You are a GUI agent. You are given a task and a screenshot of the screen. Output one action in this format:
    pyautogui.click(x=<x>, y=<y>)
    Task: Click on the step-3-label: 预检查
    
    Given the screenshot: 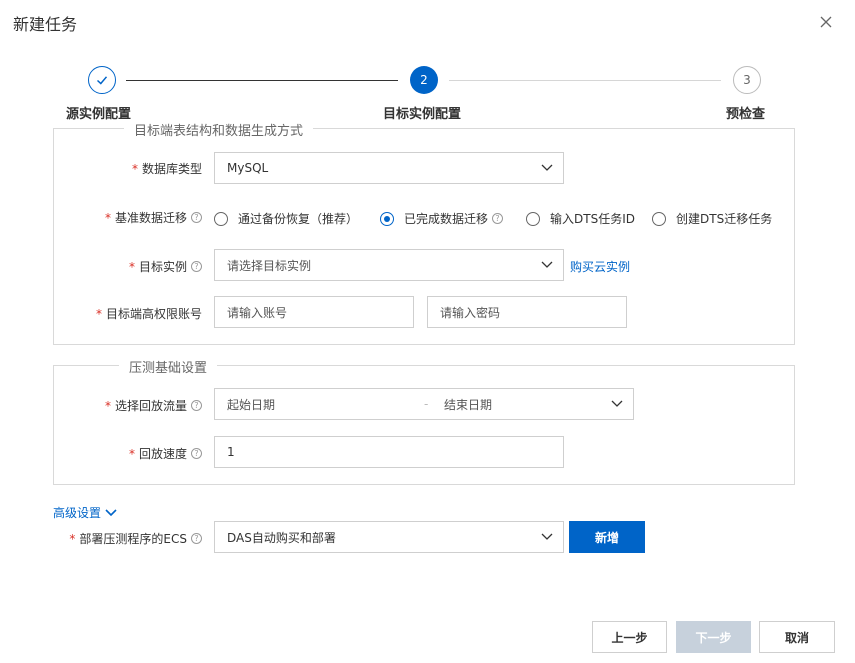 What is the action you would take?
    pyautogui.click(x=746, y=114)
    